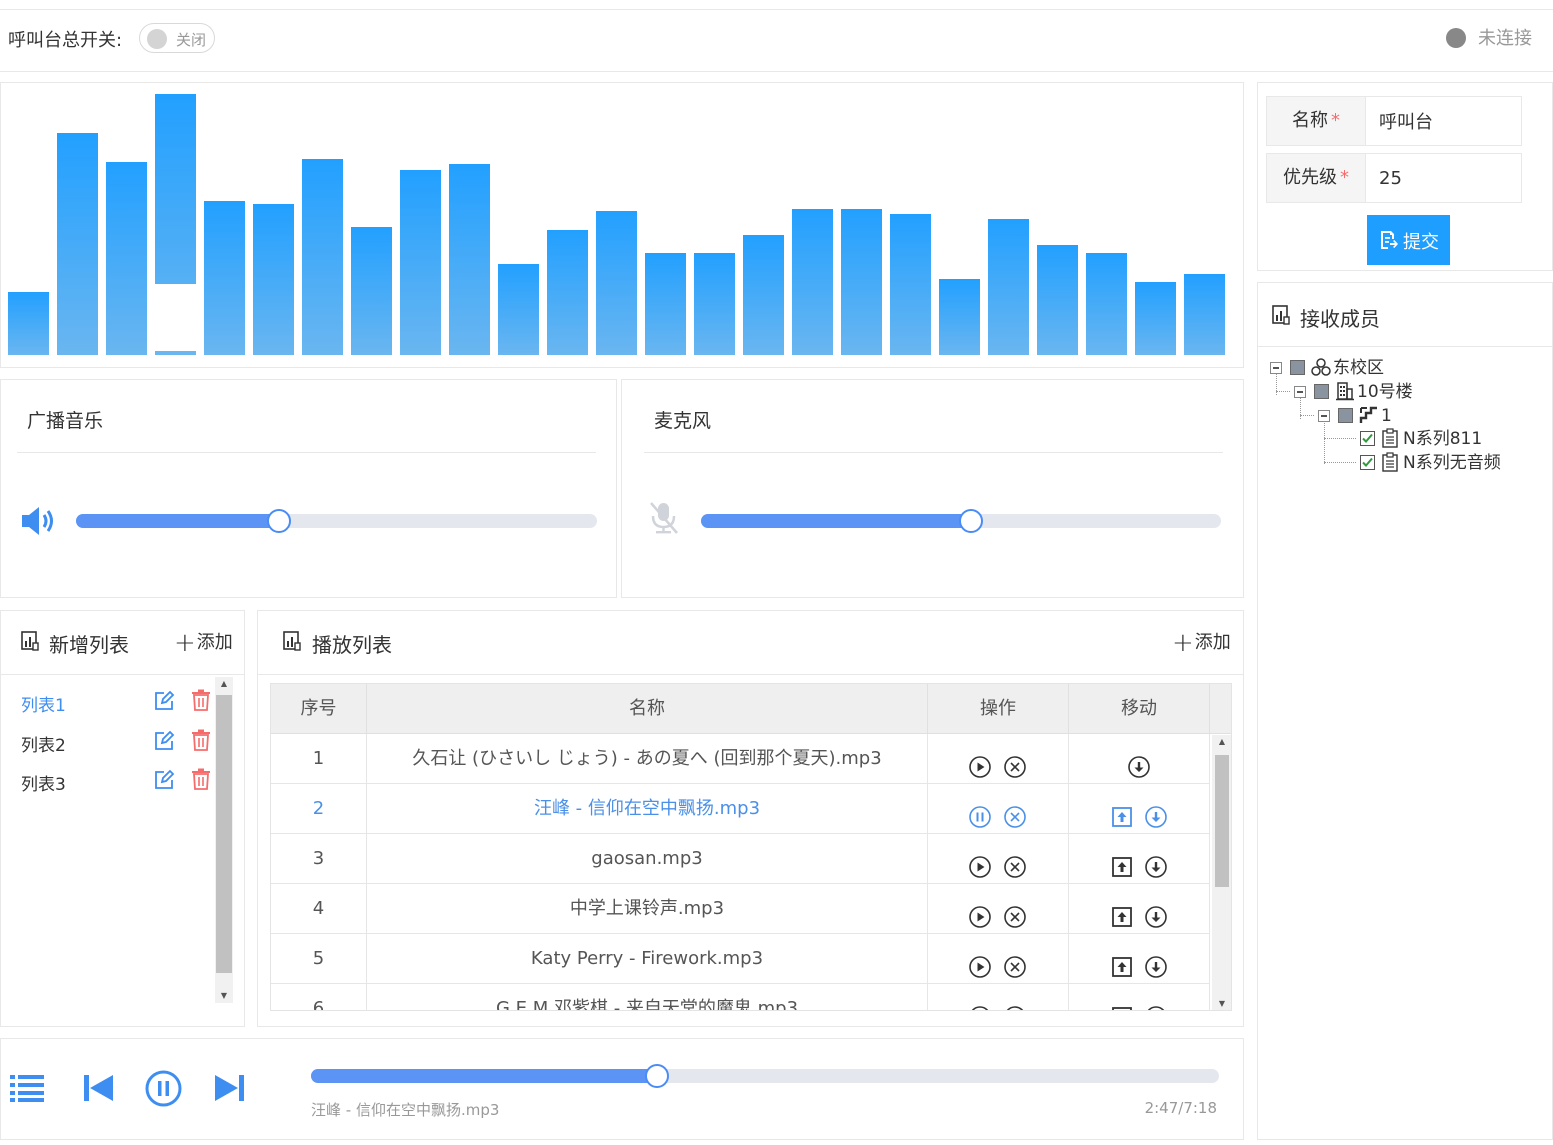  Describe the element at coordinates (1386, 416) in the screenshot. I see `floor-label: 1` at that location.